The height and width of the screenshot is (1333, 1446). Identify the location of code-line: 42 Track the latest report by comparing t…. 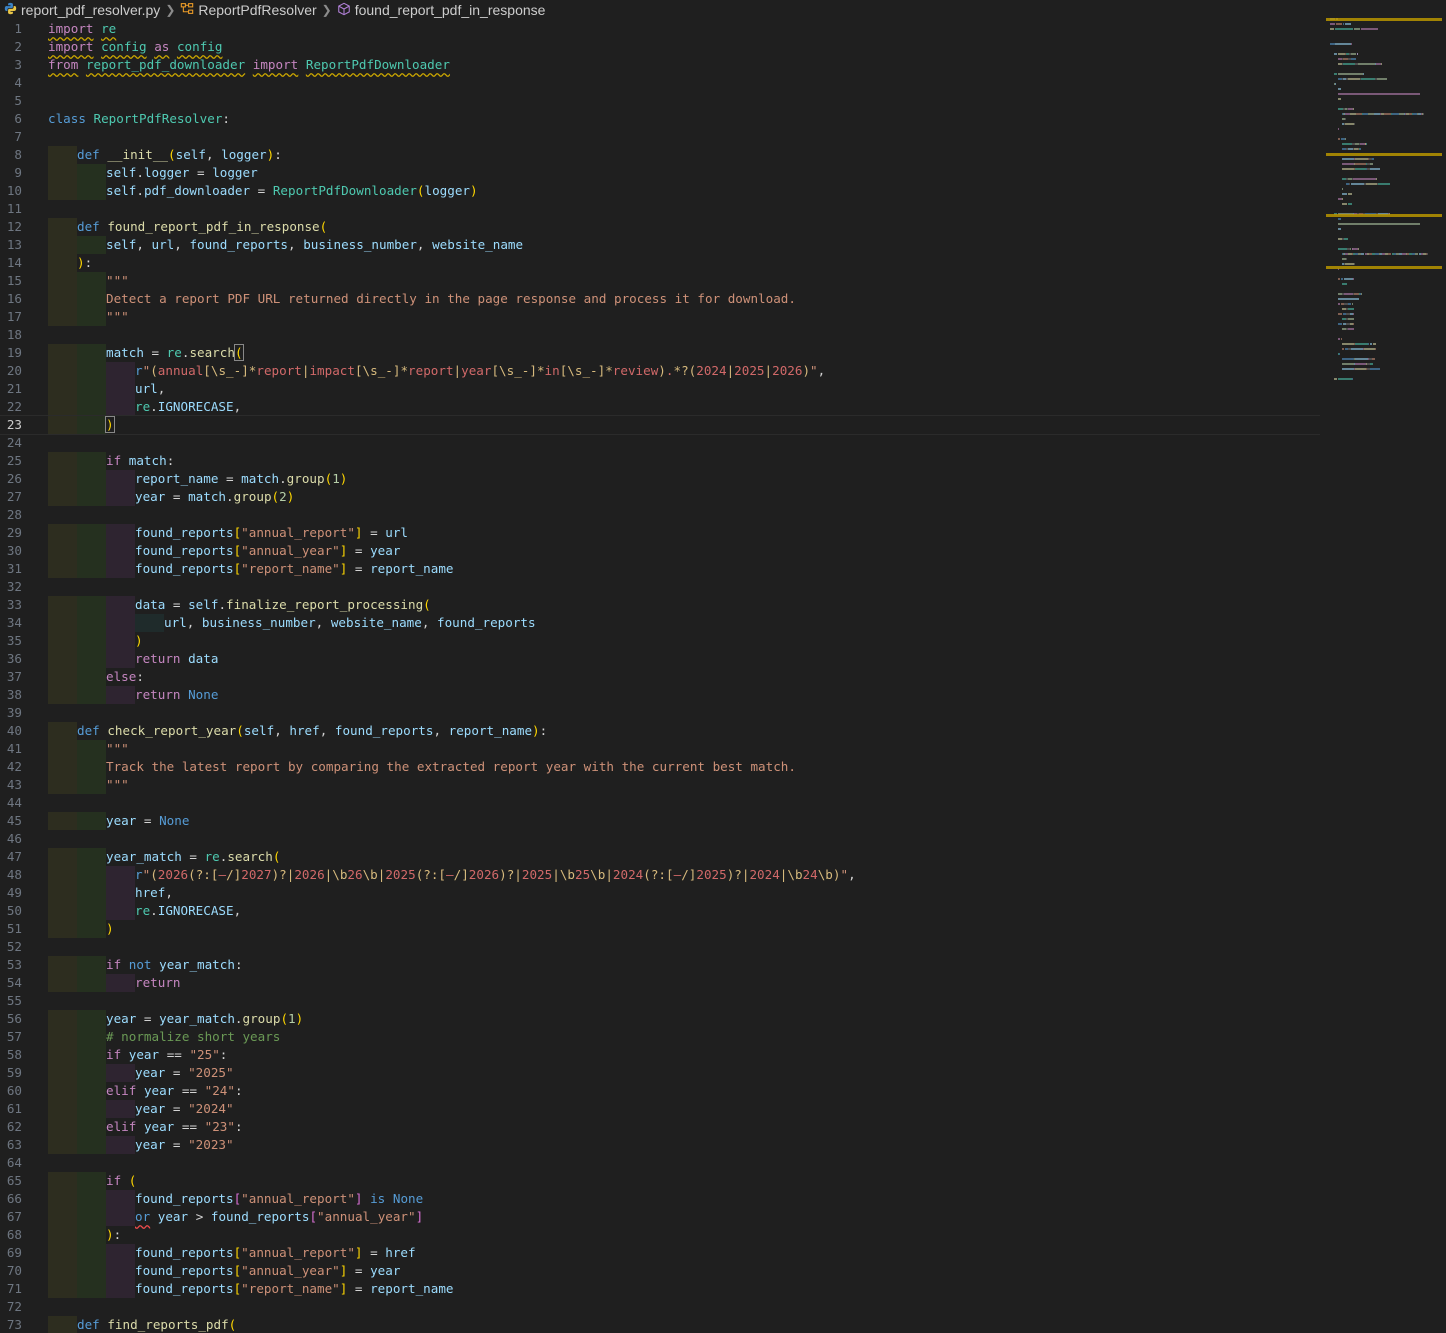
(660, 767).